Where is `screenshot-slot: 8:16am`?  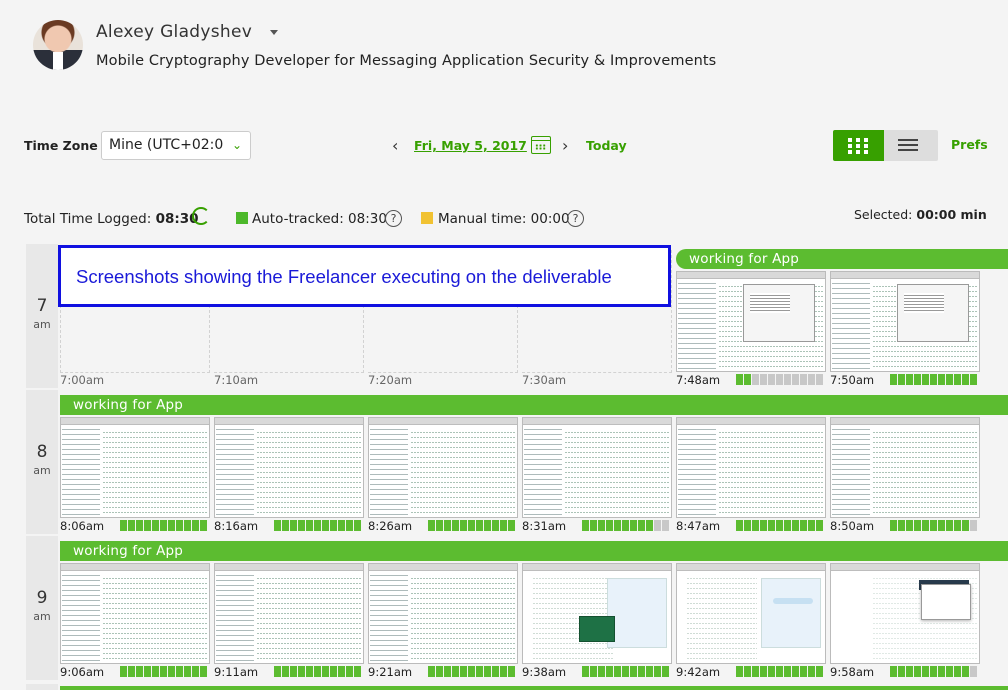 screenshot-slot: 8:16am is located at coordinates (289, 462).